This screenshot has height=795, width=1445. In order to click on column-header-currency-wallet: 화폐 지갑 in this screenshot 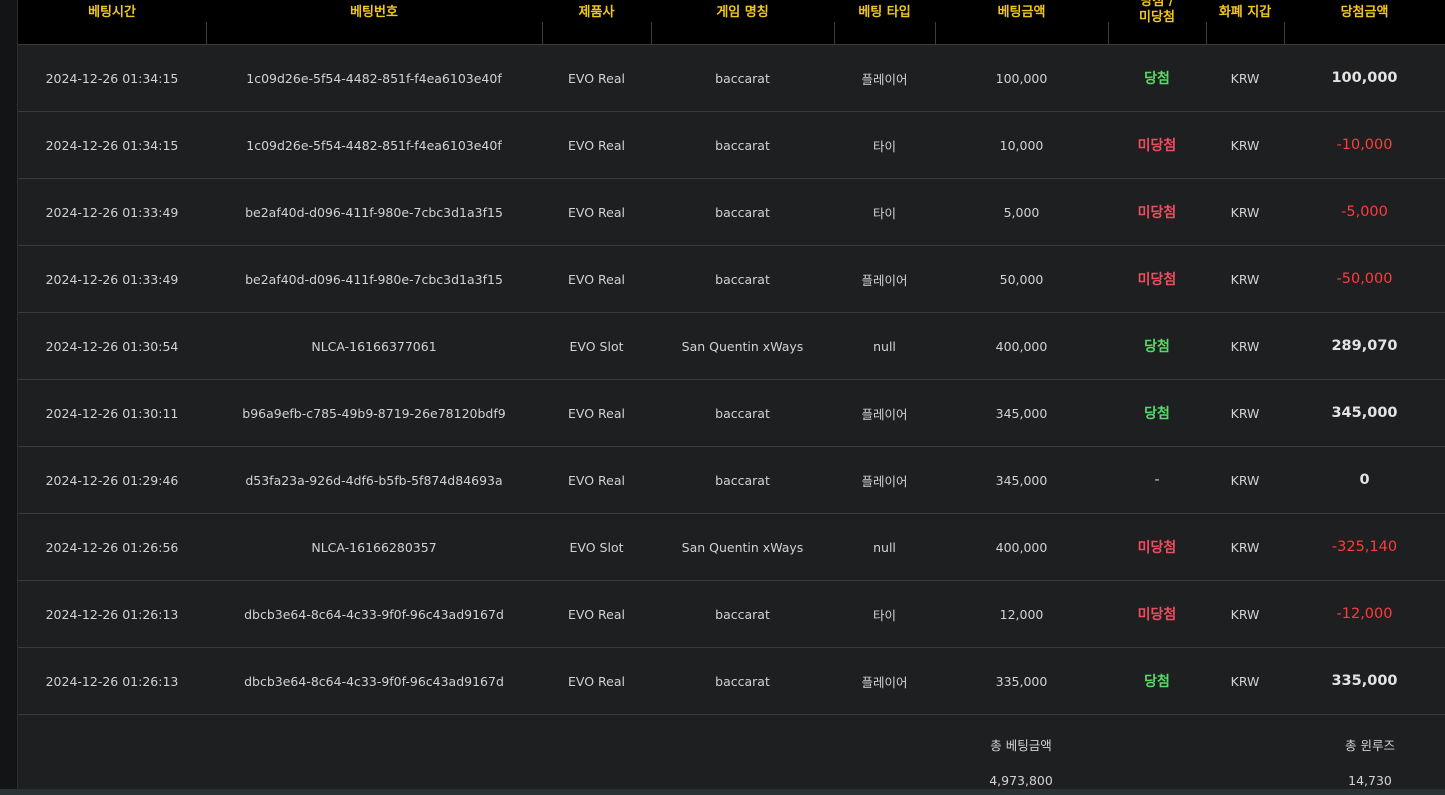, I will do `click(1245, 22)`.